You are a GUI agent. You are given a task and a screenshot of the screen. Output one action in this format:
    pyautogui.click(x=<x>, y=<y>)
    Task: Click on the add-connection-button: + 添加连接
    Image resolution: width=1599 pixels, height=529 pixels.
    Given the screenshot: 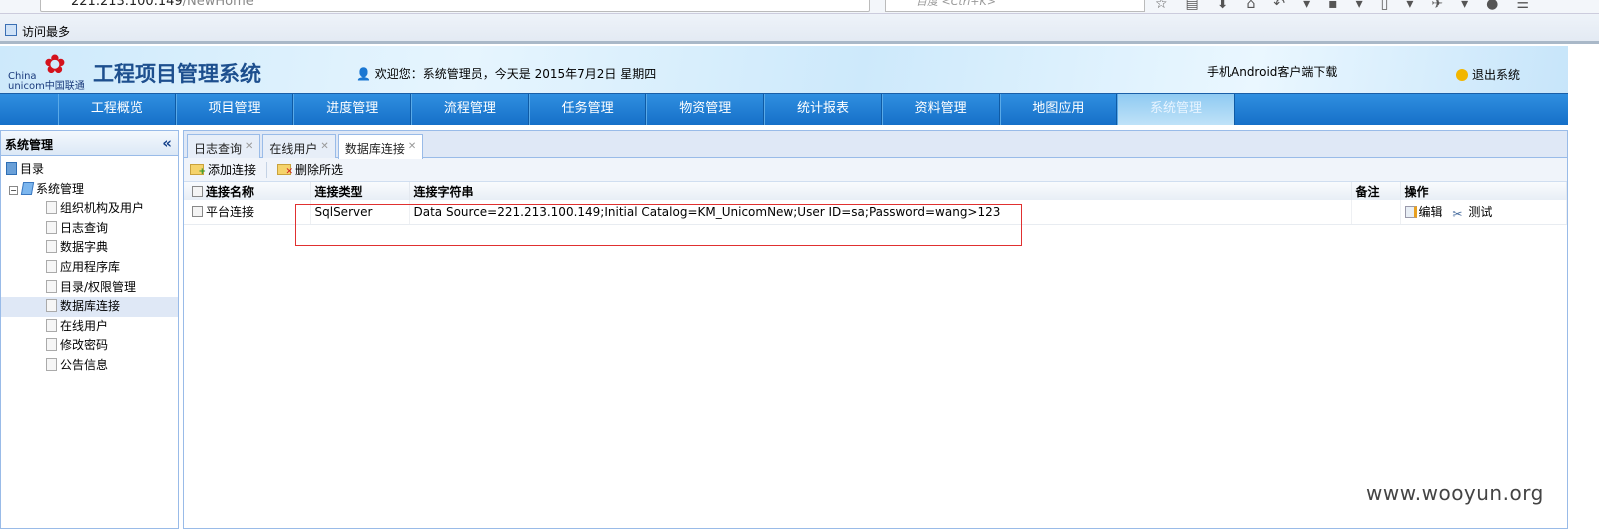 What is the action you would take?
    pyautogui.click(x=223, y=169)
    